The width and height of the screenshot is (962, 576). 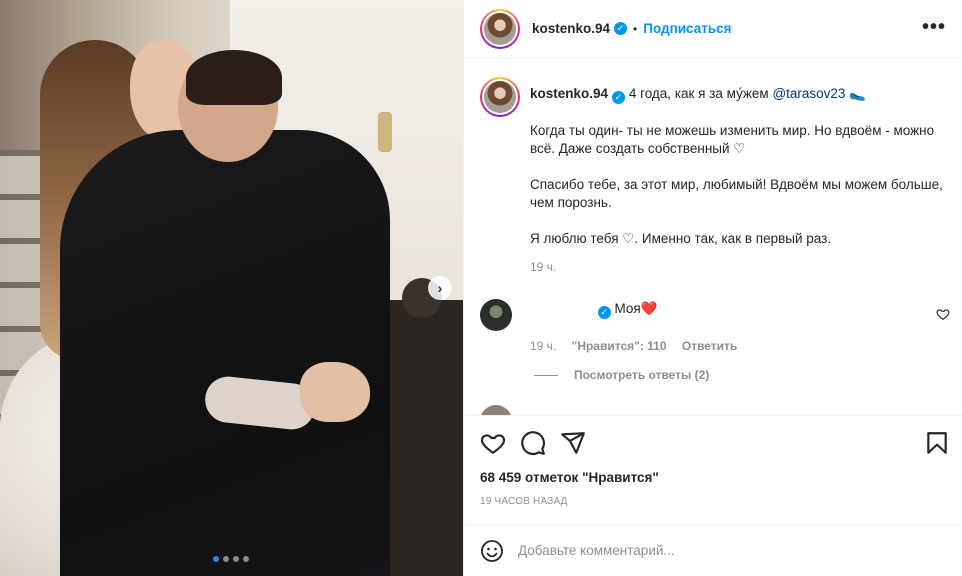 What do you see at coordinates (426, 438) in the screenshot?
I see `photo-railing` at bounding box center [426, 438].